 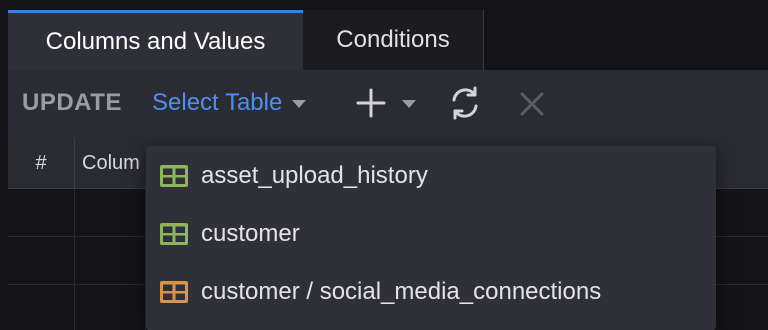 I want to click on plus-icon, so click(x=371, y=103).